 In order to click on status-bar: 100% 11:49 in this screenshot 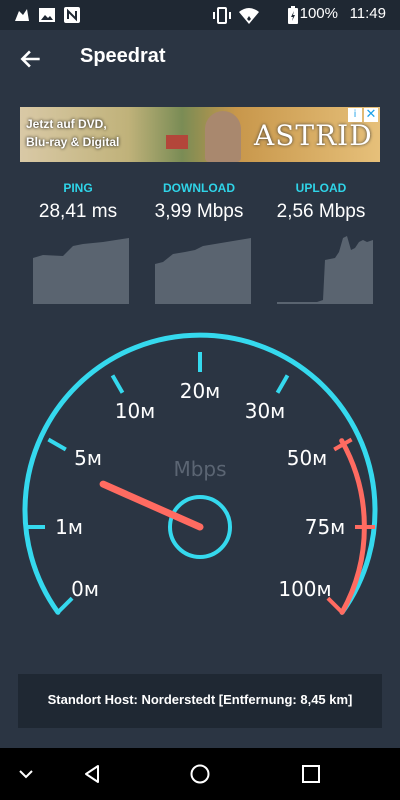, I will do `click(200, 15)`.